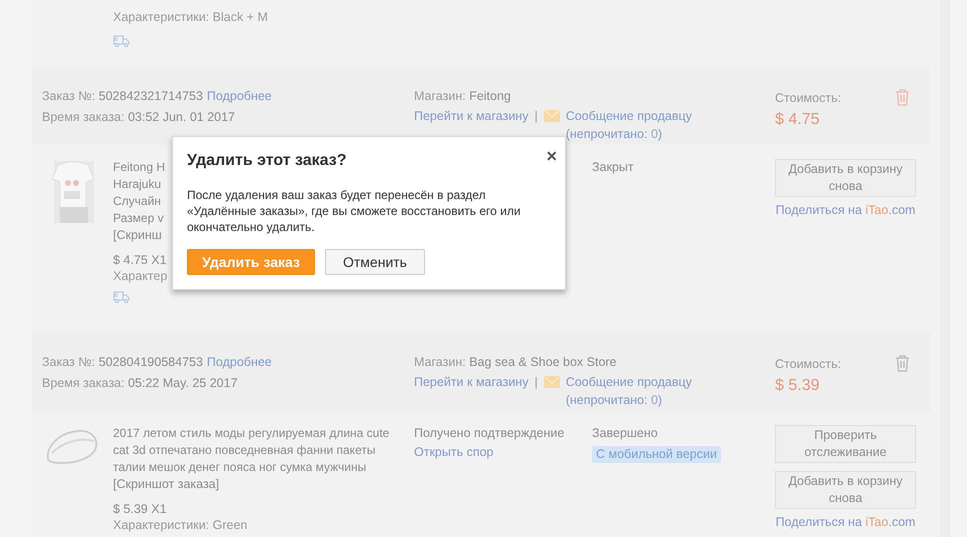  What do you see at coordinates (251, 262) in the screenshot?
I see `confirm-delete-button: Удалить заказ` at bounding box center [251, 262].